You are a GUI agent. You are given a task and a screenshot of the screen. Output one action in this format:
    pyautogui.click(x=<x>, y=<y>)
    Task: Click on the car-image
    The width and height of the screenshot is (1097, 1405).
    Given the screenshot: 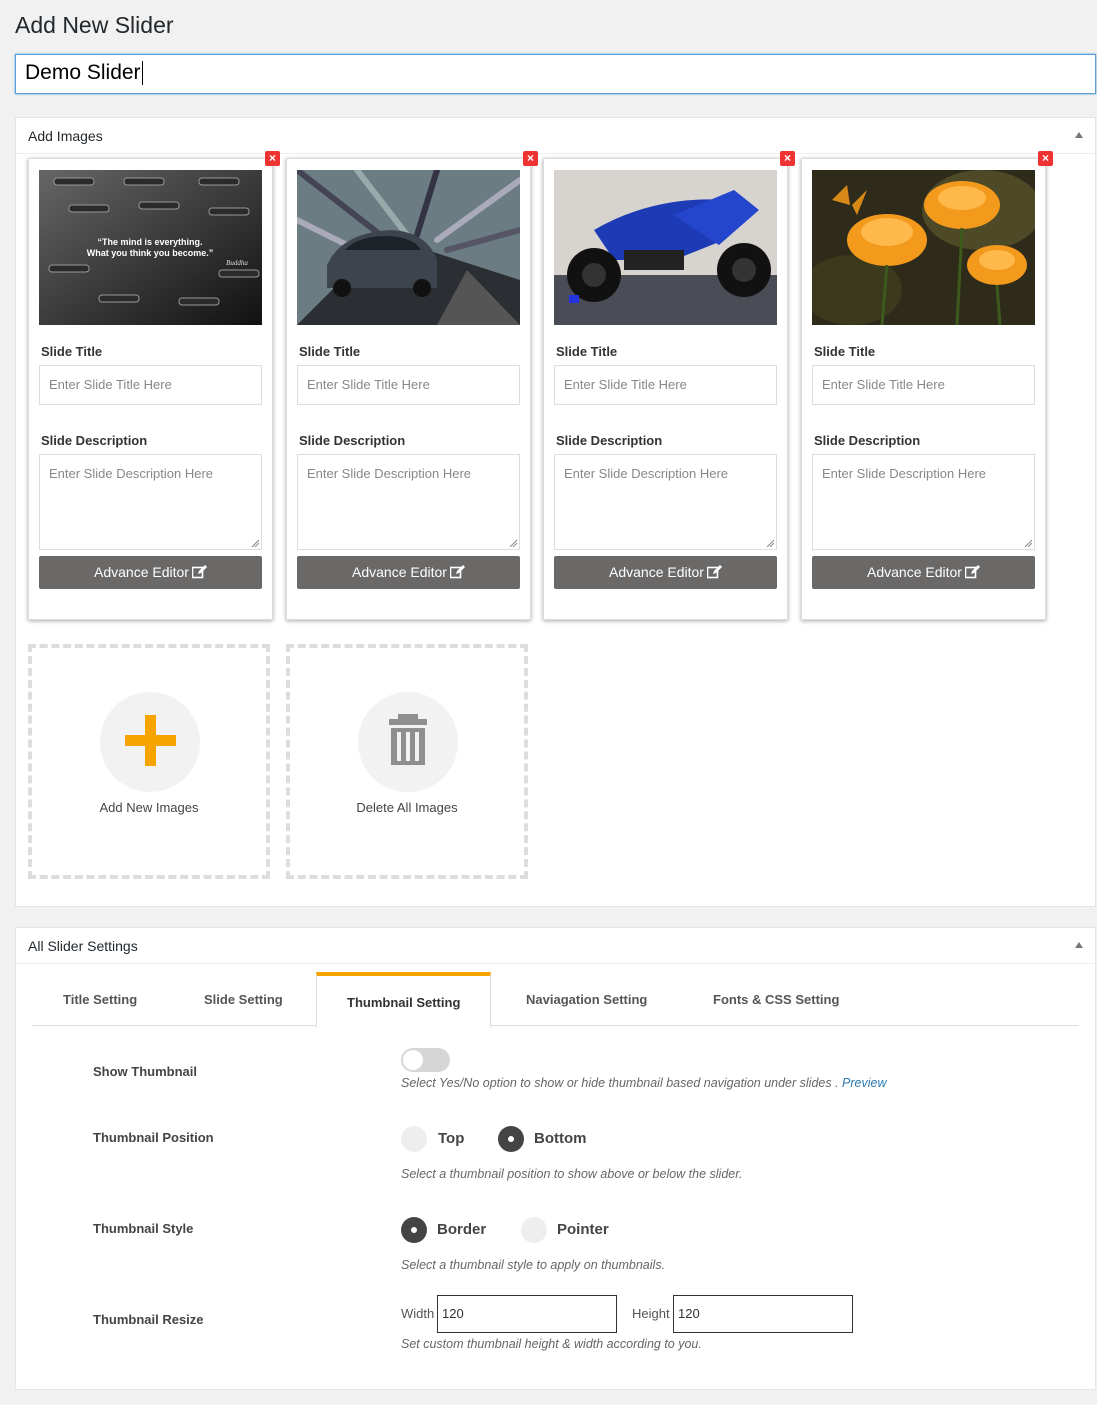 What is the action you would take?
    pyautogui.click(x=408, y=247)
    